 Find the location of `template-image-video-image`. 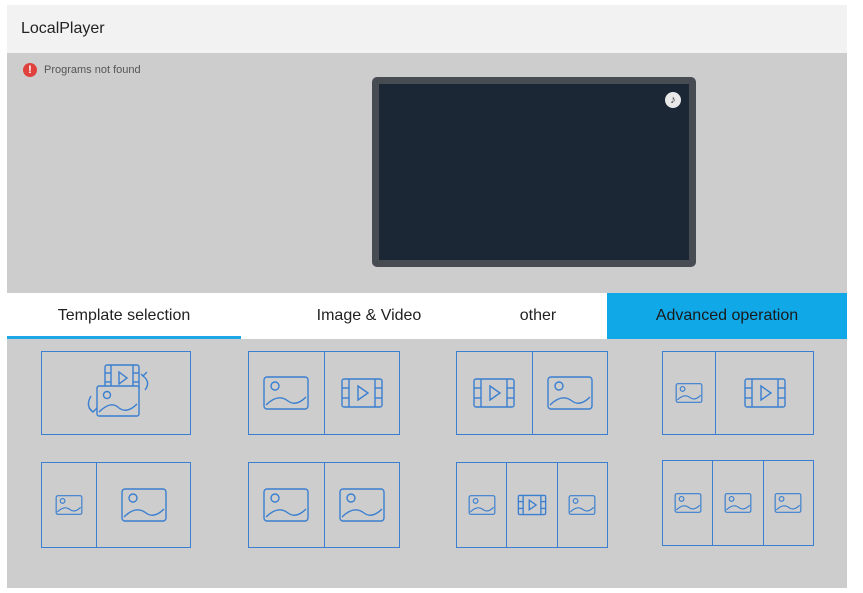

template-image-video-image is located at coordinates (532, 505).